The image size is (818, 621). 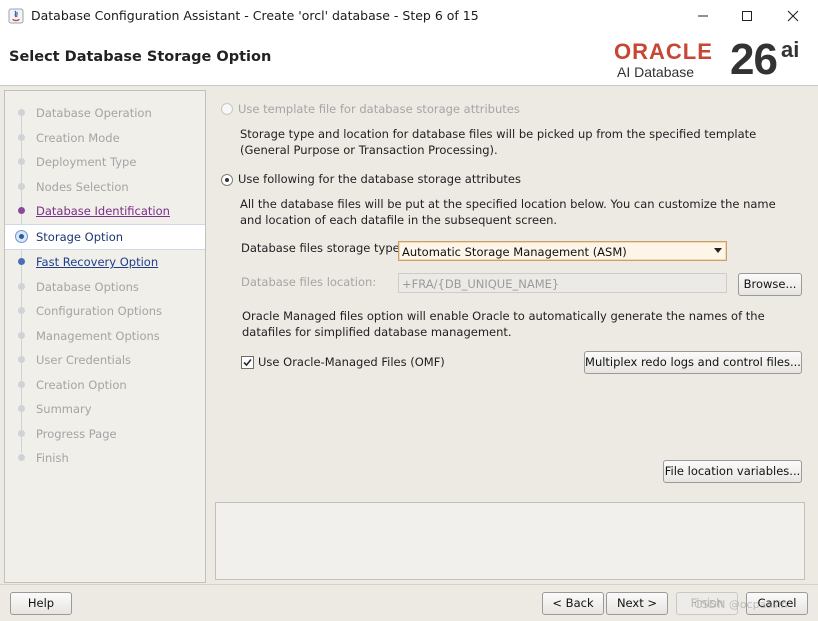 What do you see at coordinates (481, 284) in the screenshot?
I see `files-location-value: +FRA/{DB_UNIQUE_NAME}` at bounding box center [481, 284].